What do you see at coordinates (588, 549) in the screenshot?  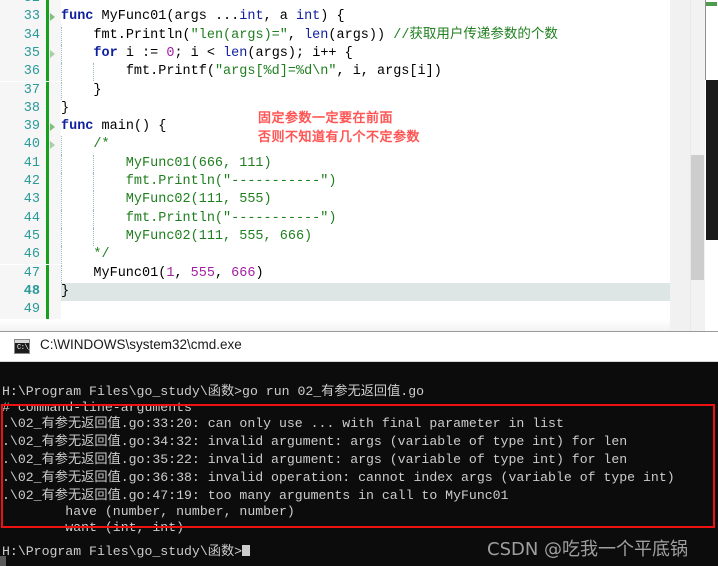 I see `csdn-watermark: CSDN @吃我一个平底锅` at bounding box center [588, 549].